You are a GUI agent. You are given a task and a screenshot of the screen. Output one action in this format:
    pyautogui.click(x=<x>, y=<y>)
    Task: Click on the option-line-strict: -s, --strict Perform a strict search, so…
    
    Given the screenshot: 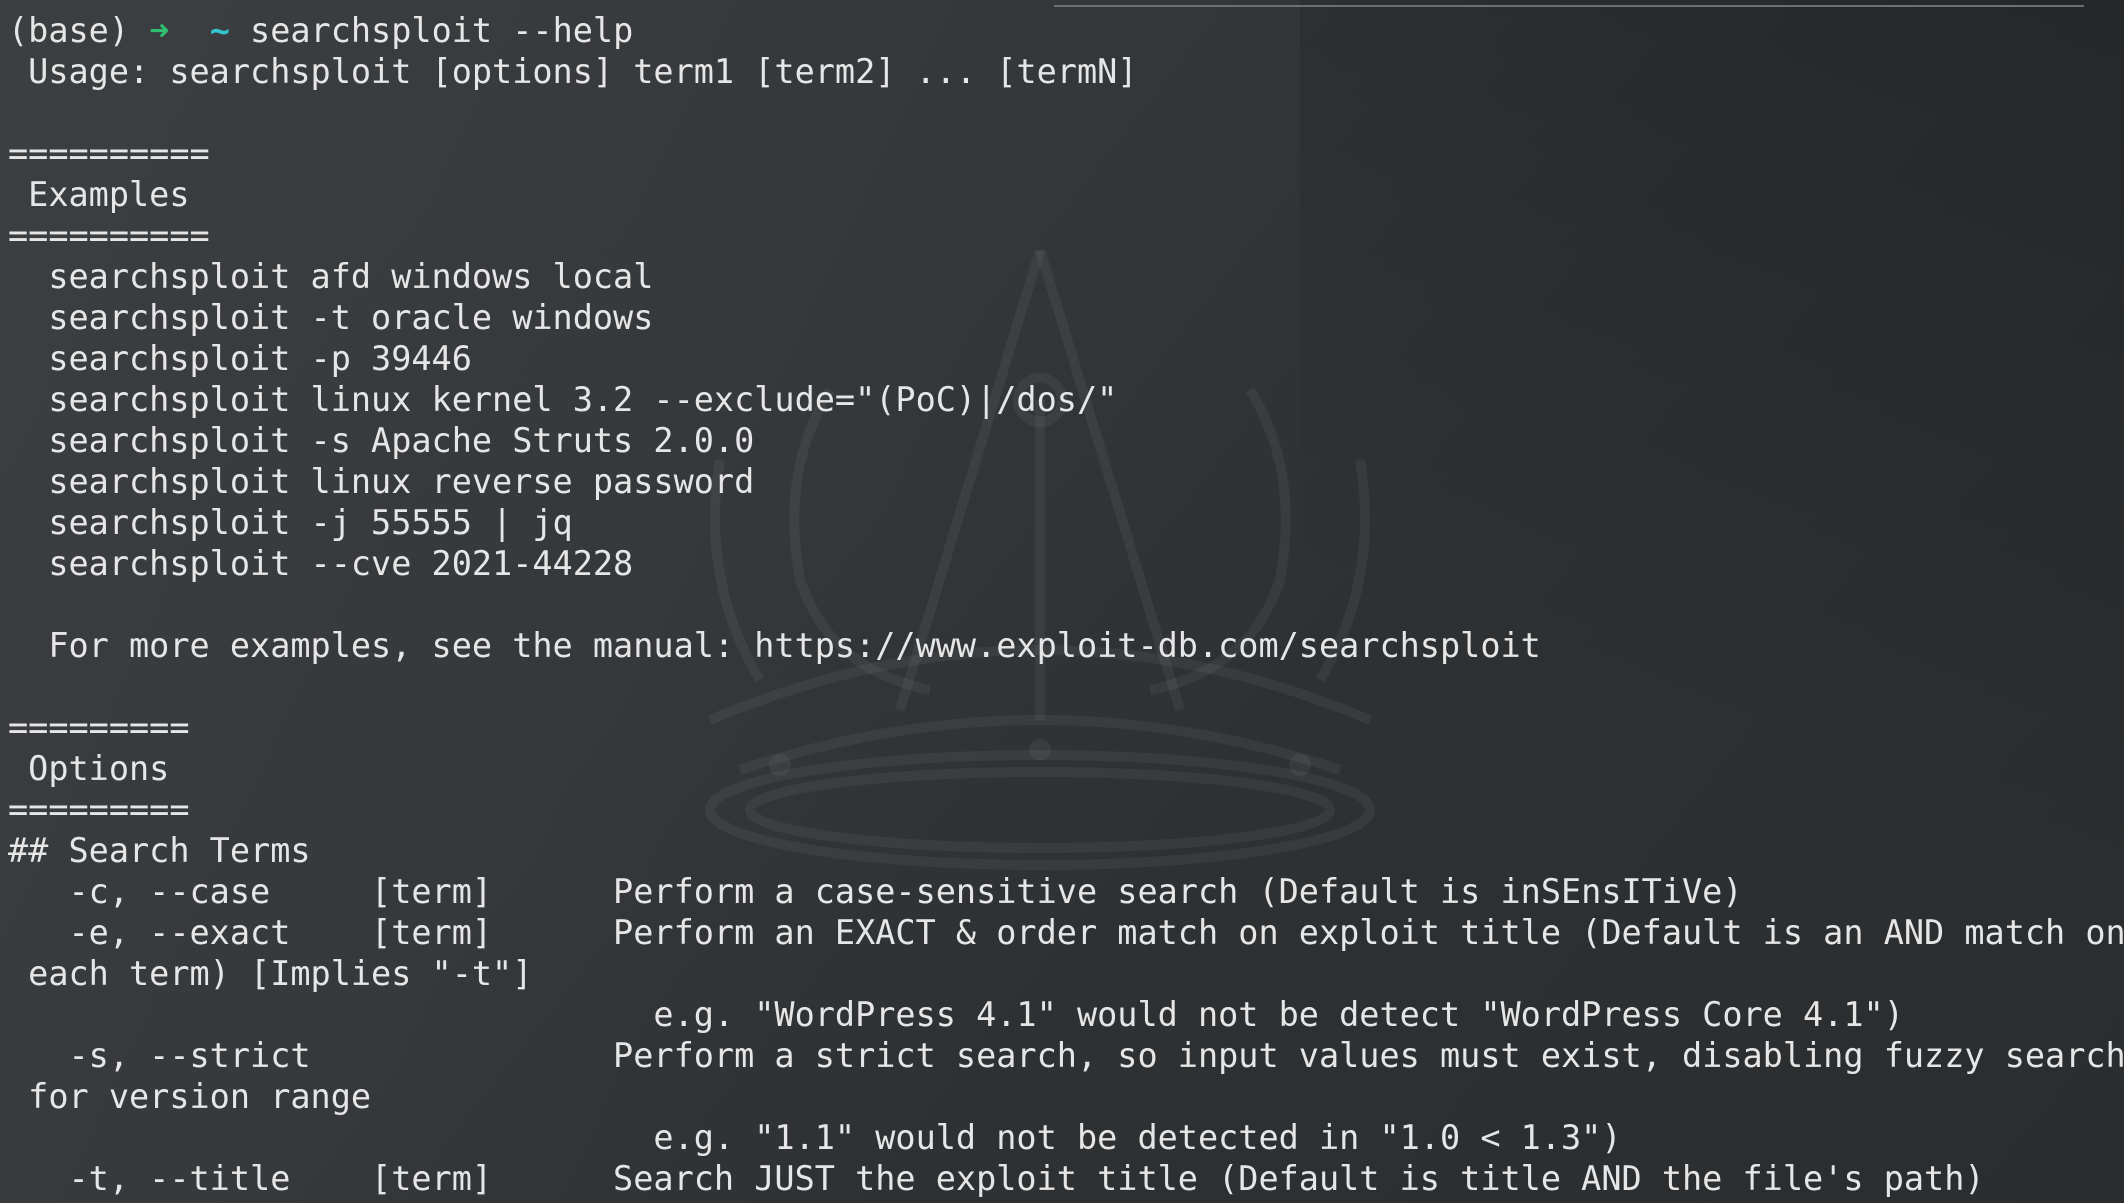 What is the action you would take?
    pyautogui.click(x=1066, y=1055)
    